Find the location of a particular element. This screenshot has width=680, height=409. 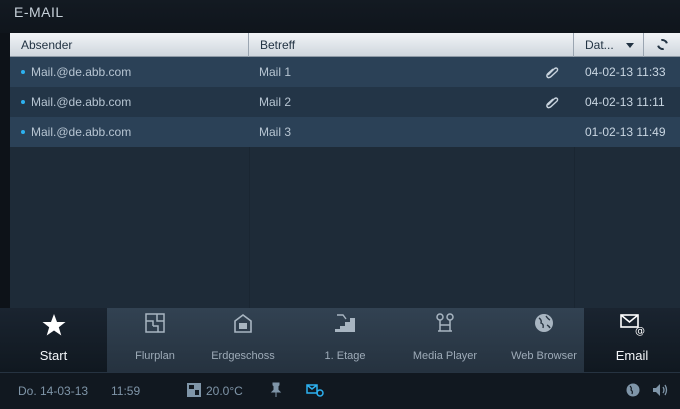

table-row: Mail.@de.abb.com Mail 3 01-02-13 11:49 is located at coordinates (345, 132).